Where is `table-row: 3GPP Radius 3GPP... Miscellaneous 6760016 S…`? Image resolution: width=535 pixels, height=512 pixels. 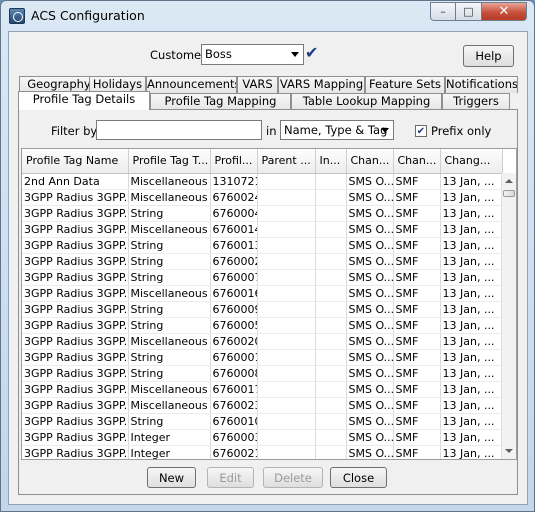
table-row: 3GPP Radius 3GPP... Miscellaneous 6760016 S… is located at coordinates (262, 293).